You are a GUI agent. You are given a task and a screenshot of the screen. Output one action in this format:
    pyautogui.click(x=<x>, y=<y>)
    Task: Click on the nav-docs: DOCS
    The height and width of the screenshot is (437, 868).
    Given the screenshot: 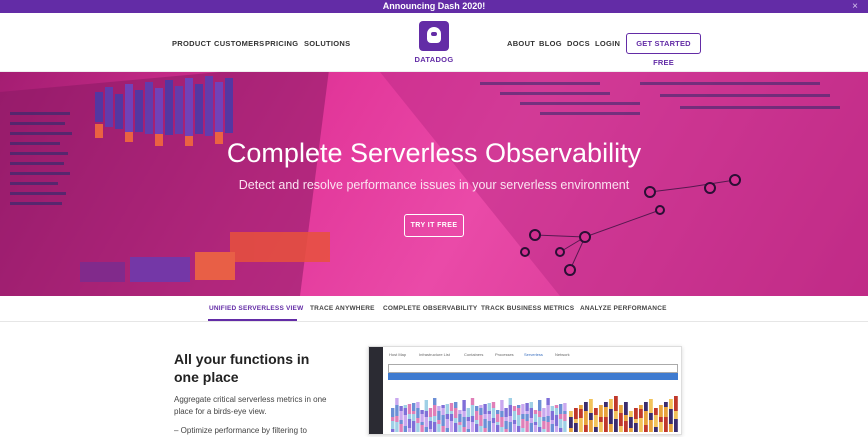 What is the action you would take?
    pyautogui.click(x=578, y=43)
    